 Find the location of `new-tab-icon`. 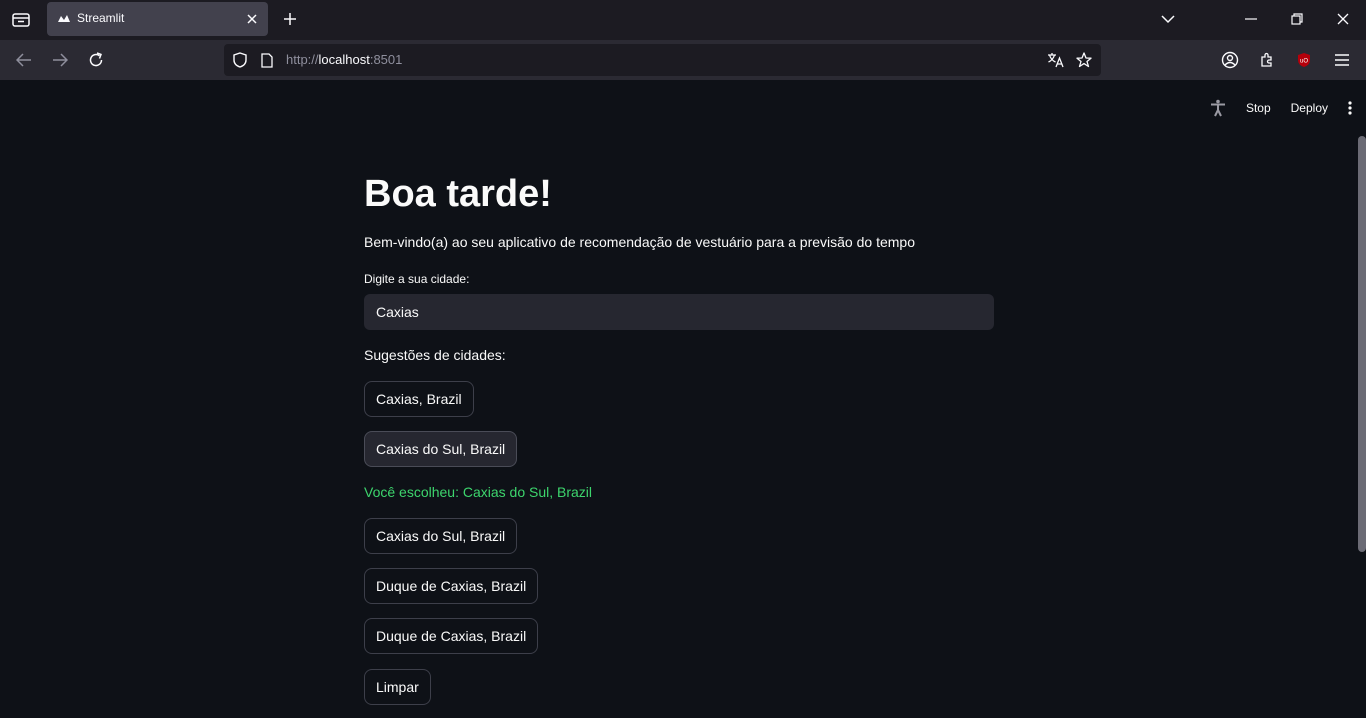

new-tab-icon is located at coordinates (290, 19).